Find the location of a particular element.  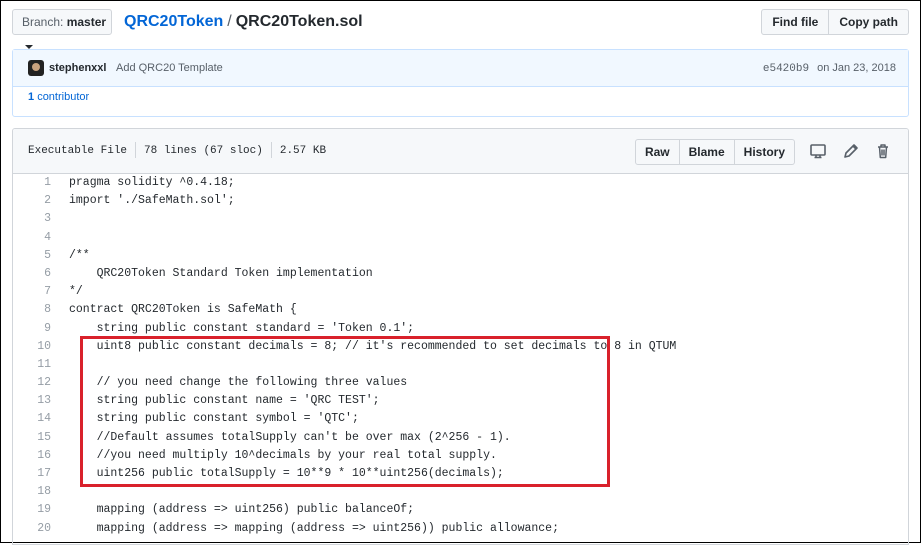

line-number: 17 is located at coordinates (32, 474).